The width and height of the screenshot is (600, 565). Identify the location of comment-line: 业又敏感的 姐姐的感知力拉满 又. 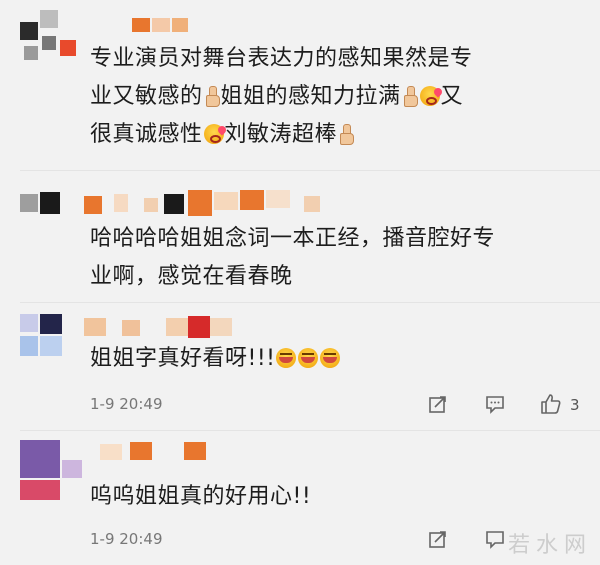
(340, 97).